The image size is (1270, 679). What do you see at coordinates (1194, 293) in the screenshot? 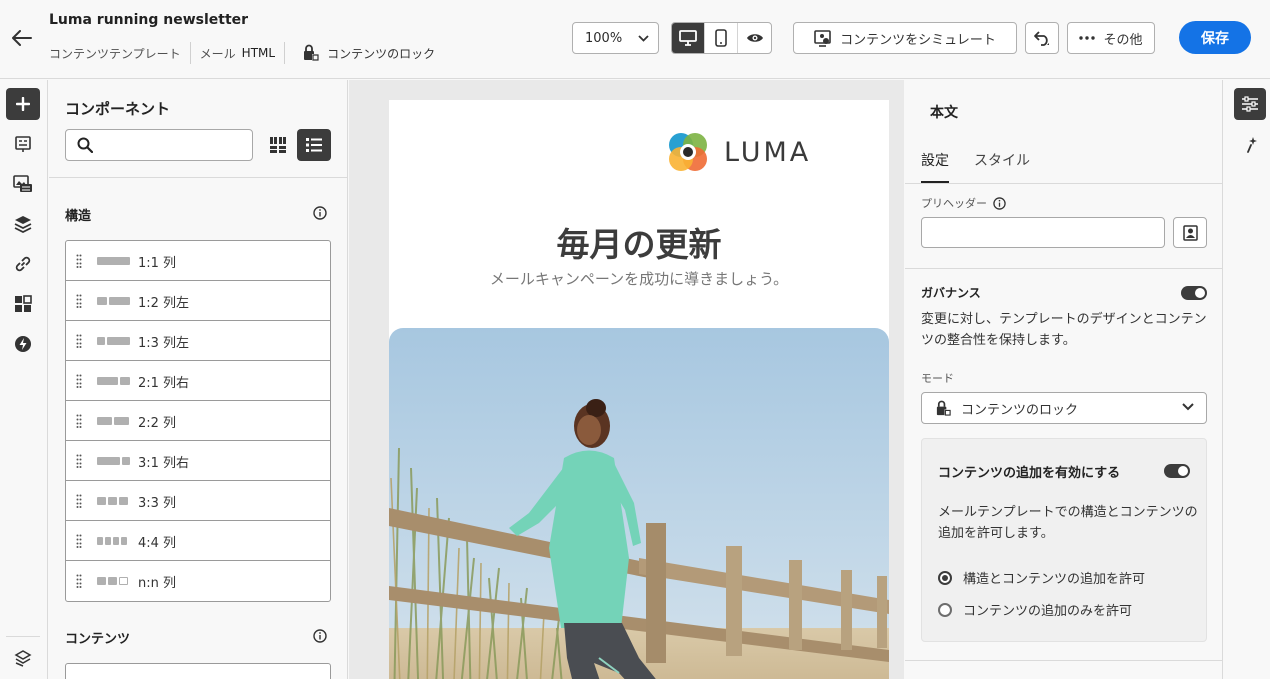
I see `governance-toggle` at bounding box center [1194, 293].